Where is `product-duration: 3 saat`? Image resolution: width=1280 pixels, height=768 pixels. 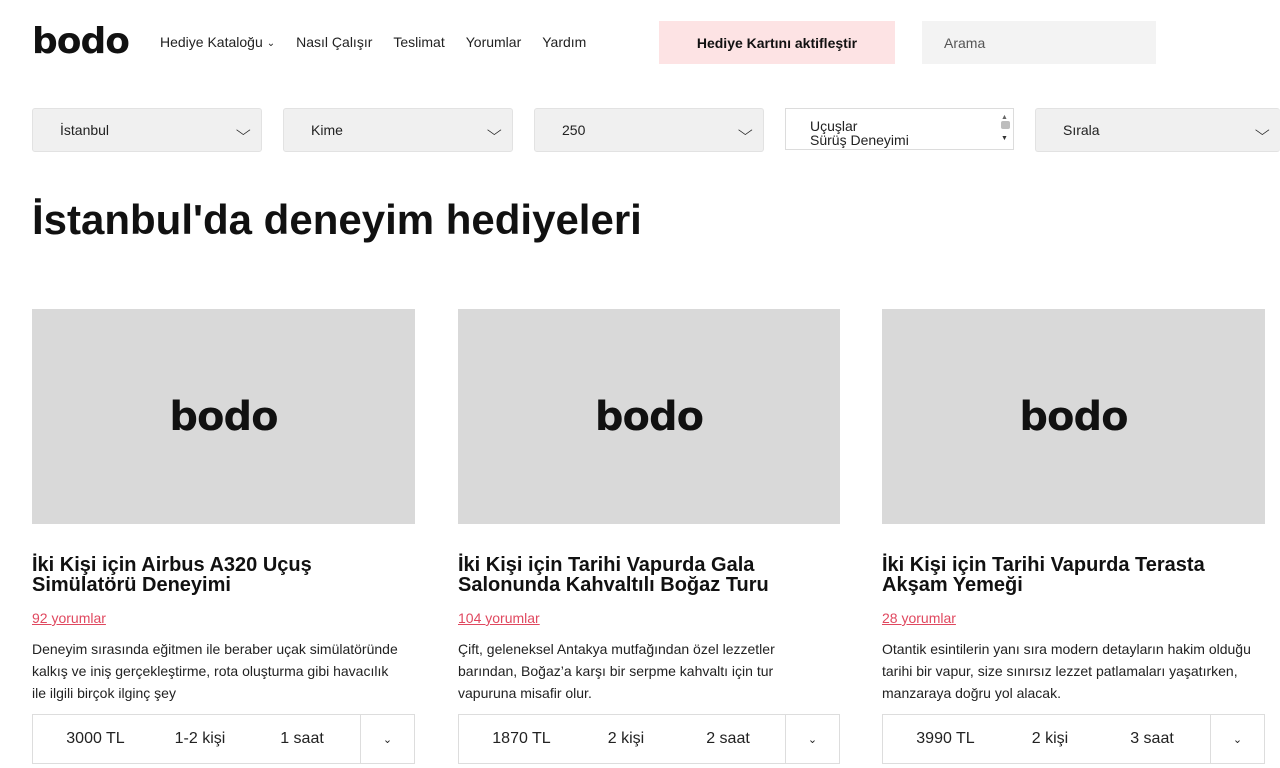 product-duration: 3 saat is located at coordinates (1152, 738).